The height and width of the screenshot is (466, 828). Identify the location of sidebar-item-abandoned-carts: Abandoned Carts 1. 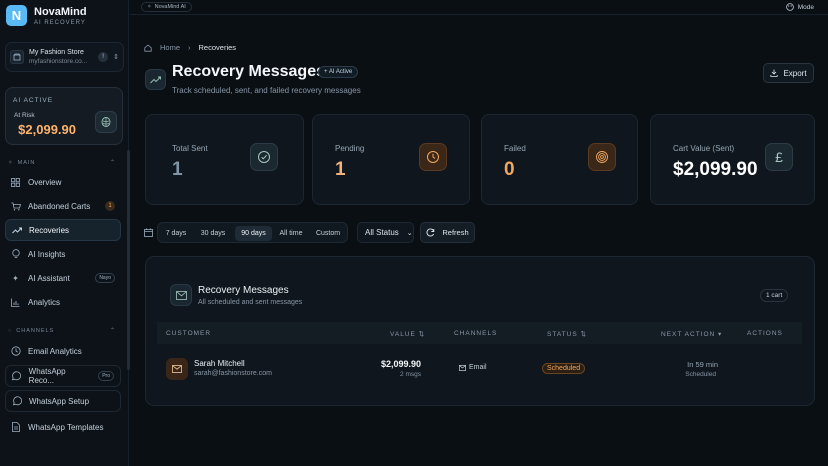
(63, 206).